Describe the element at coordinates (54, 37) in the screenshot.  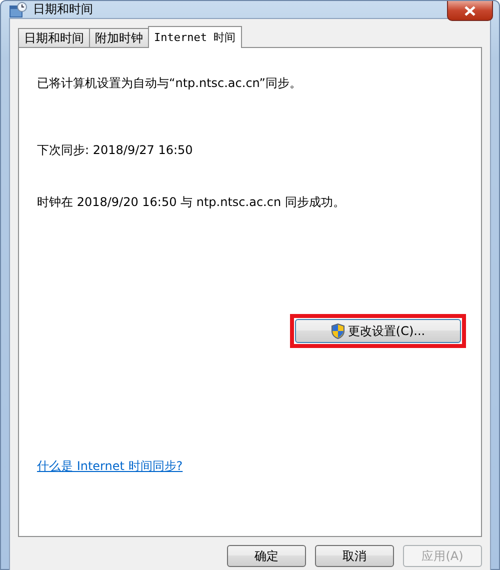
I see `tab: 日期和时间` at that location.